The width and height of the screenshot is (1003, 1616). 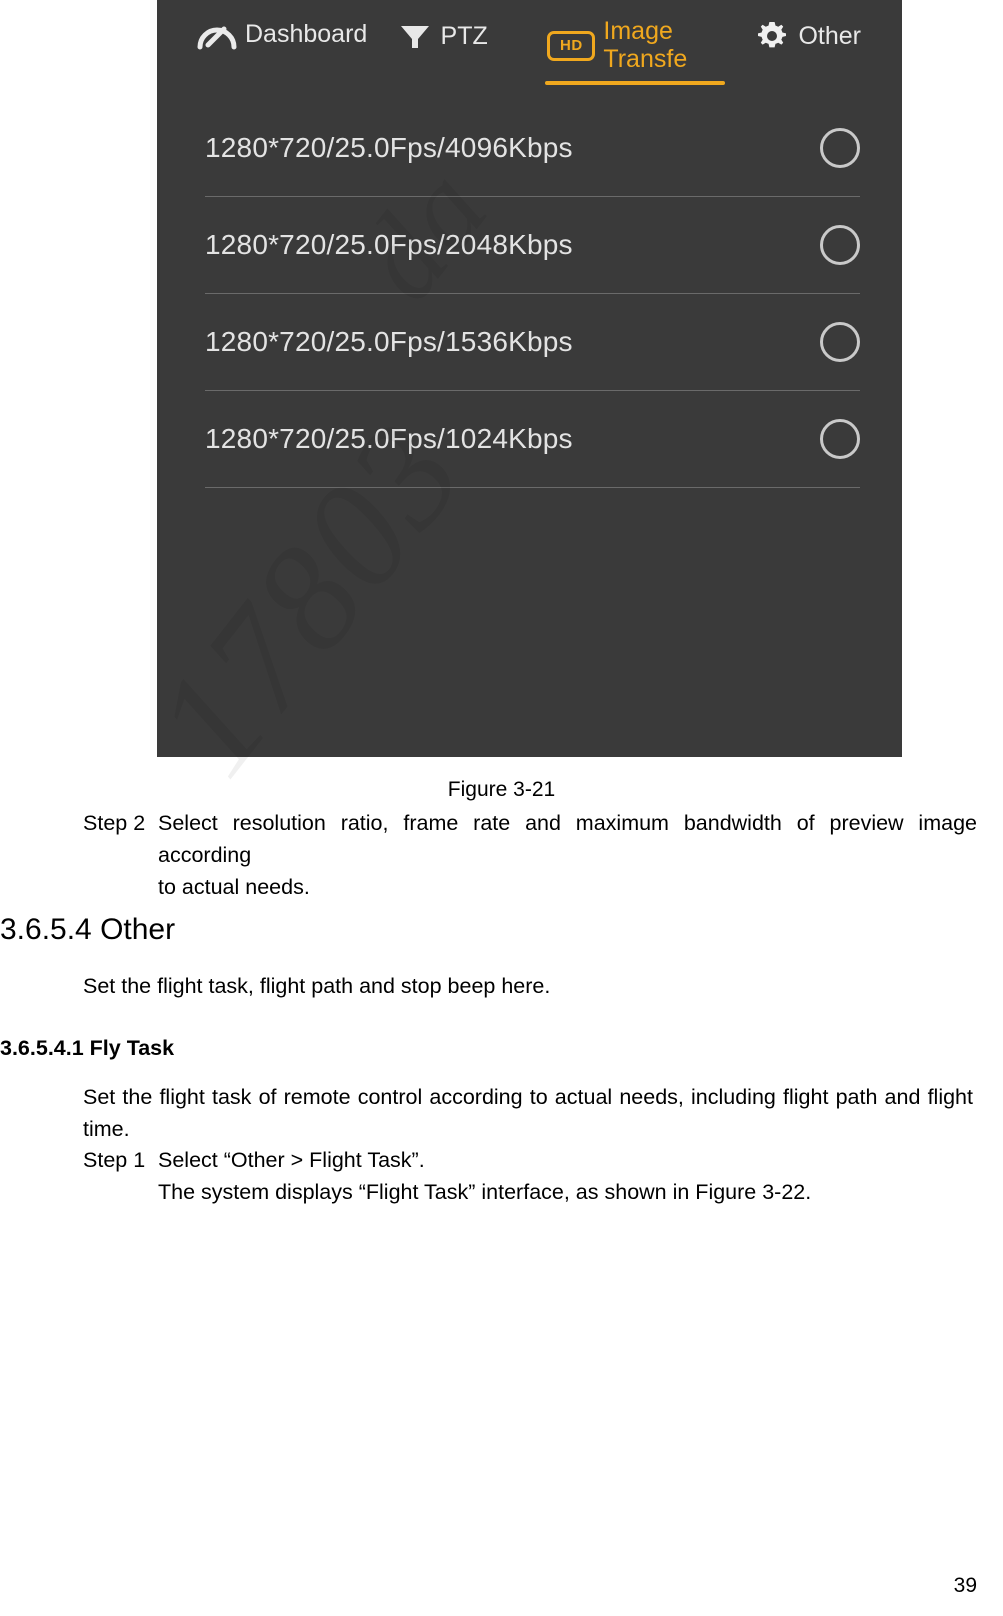 I want to click on section-heading-other: 3.6.5.4 Other, so click(x=88, y=929).